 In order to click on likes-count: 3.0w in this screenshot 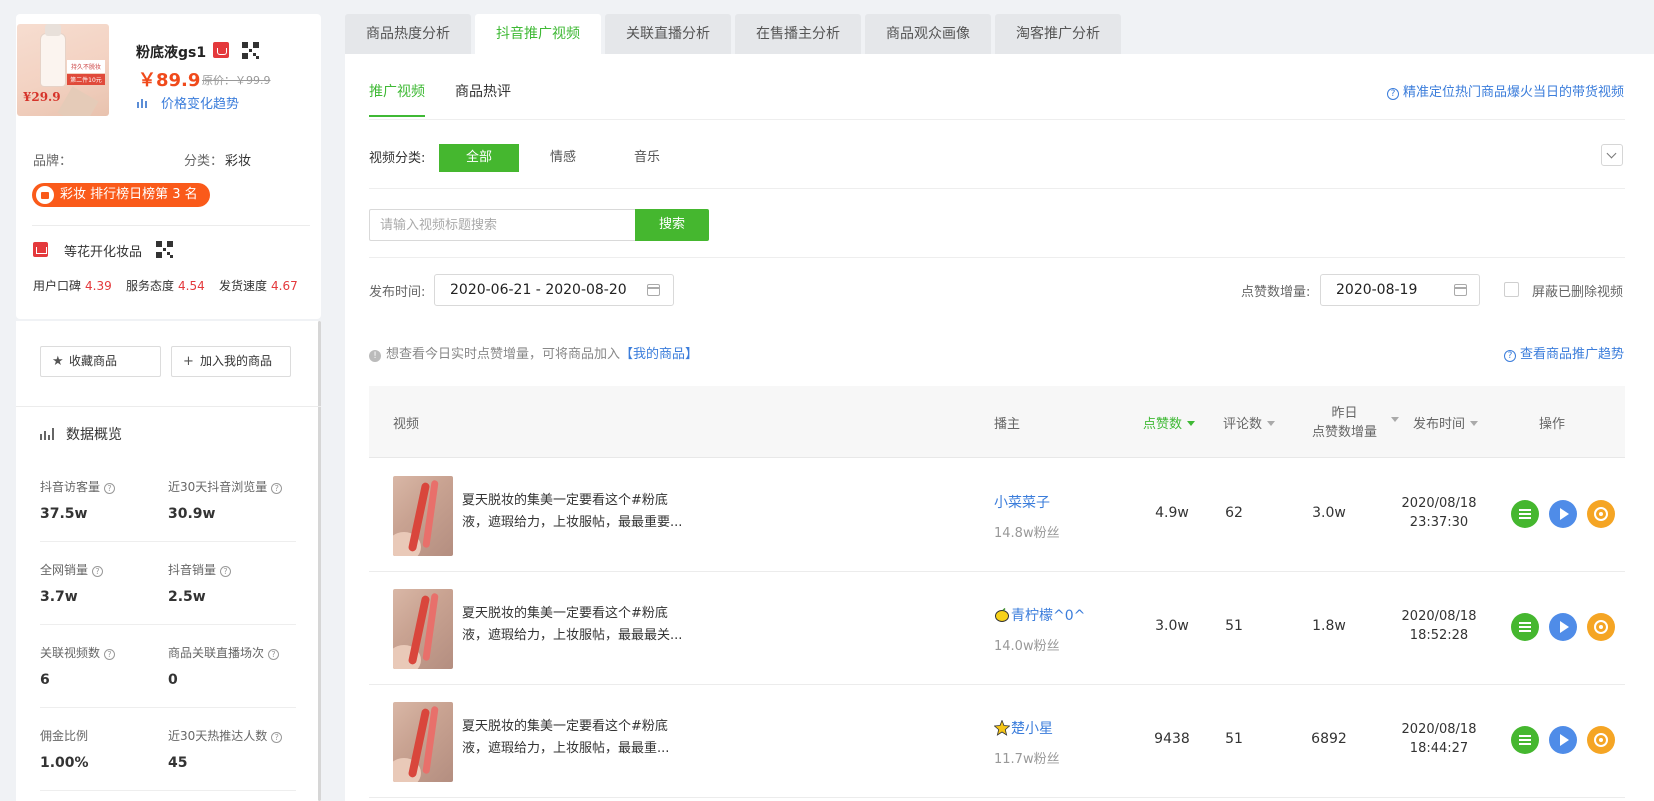, I will do `click(1172, 626)`.